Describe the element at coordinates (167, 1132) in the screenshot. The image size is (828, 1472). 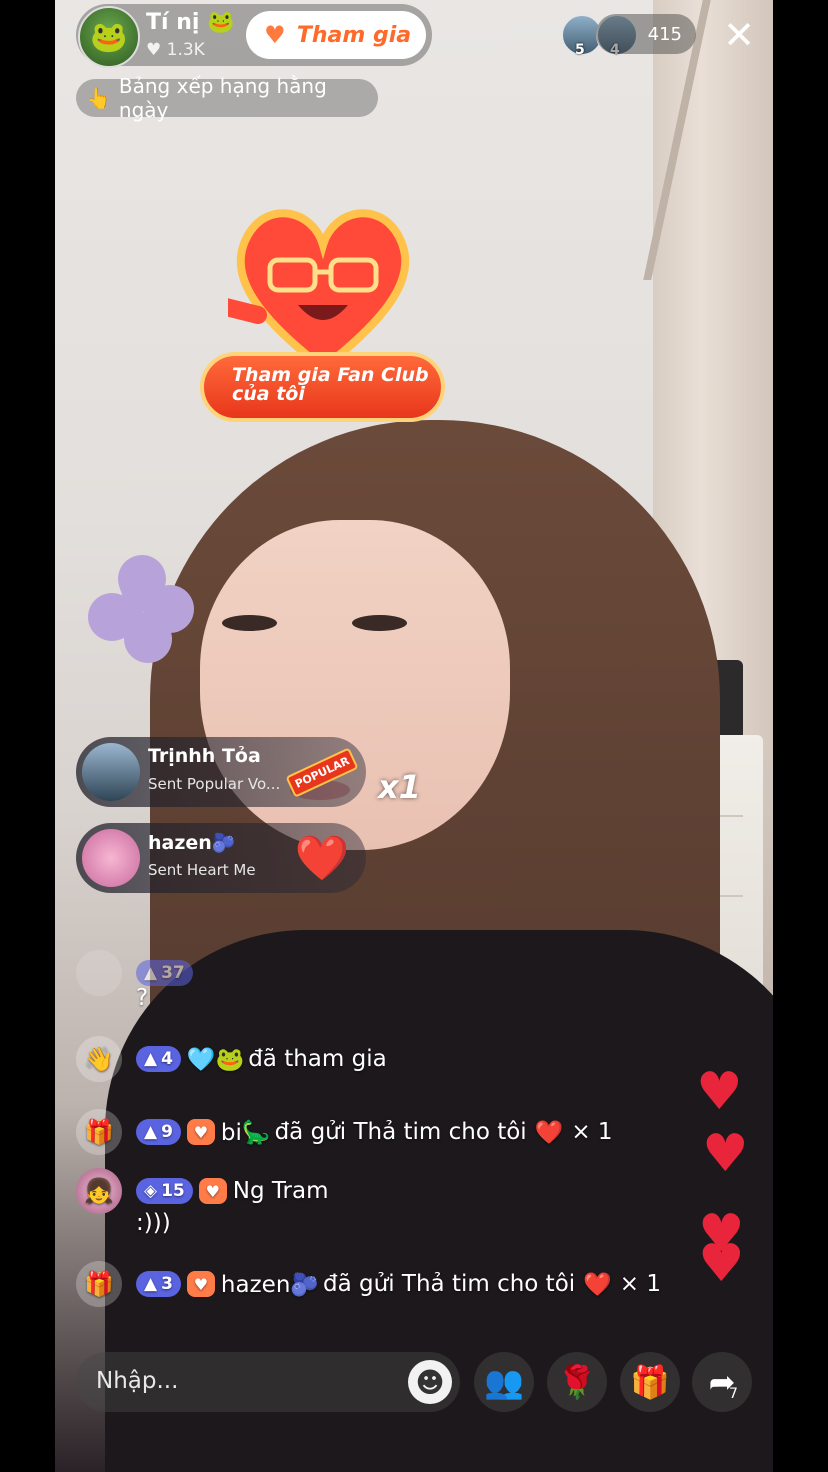
I see `level-number: 9` at that location.